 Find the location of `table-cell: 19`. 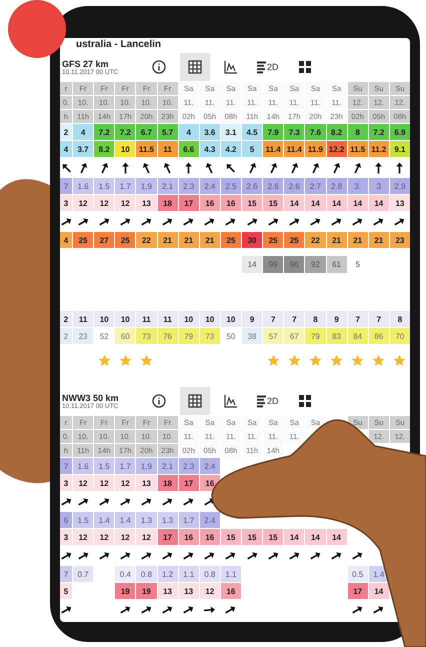

table-cell: 19 is located at coordinates (125, 591).